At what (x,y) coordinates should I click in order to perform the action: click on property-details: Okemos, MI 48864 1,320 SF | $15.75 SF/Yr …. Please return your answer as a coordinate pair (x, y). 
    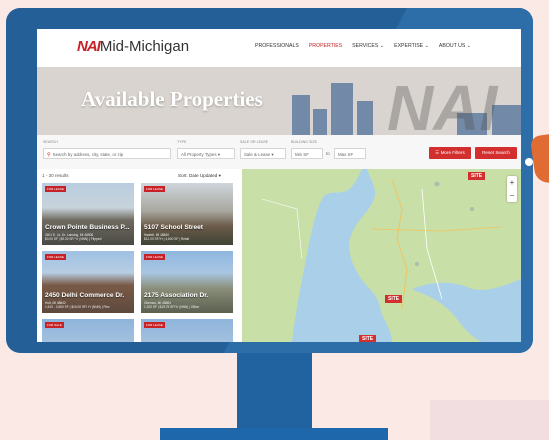
    Looking at the image, I should click on (171, 305).